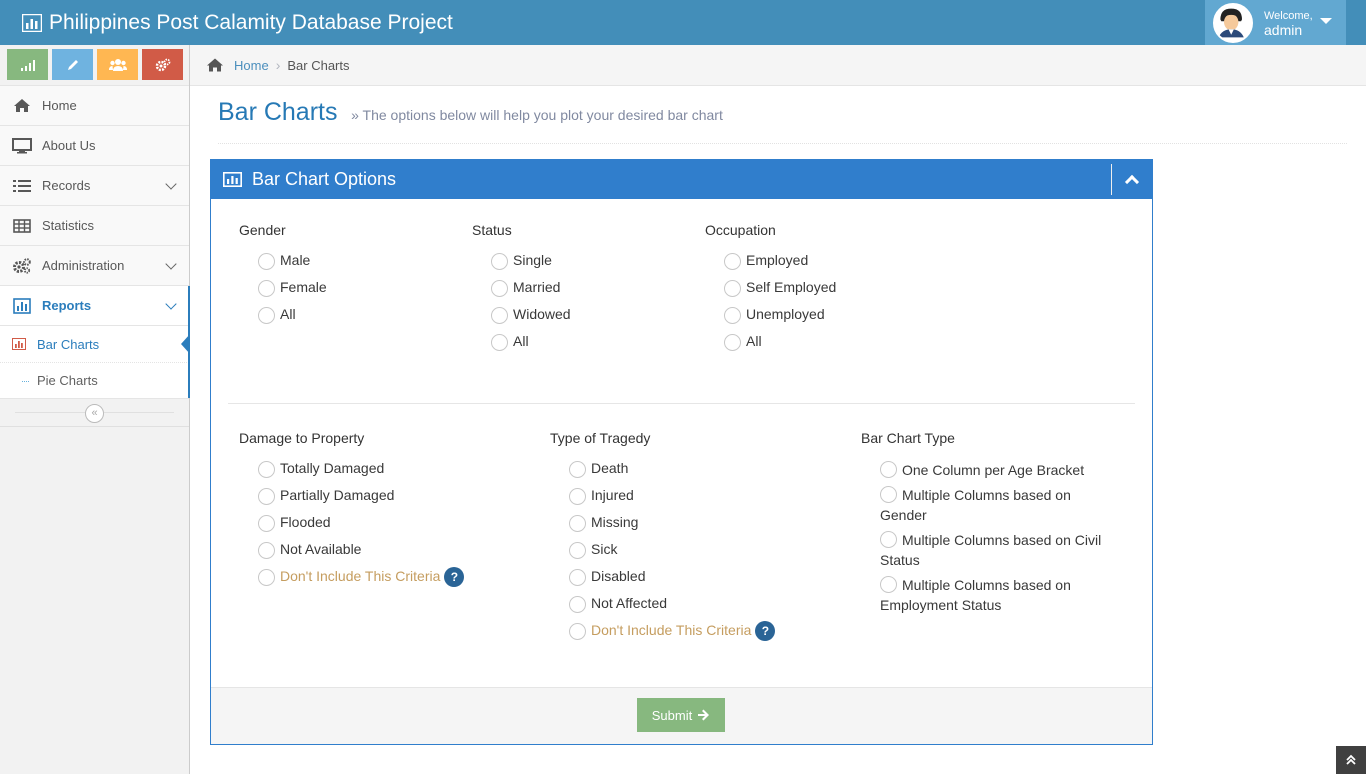 The image size is (1366, 774). What do you see at coordinates (321, 549) in the screenshot?
I see `option-label: Not Available` at bounding box center [321, 549].